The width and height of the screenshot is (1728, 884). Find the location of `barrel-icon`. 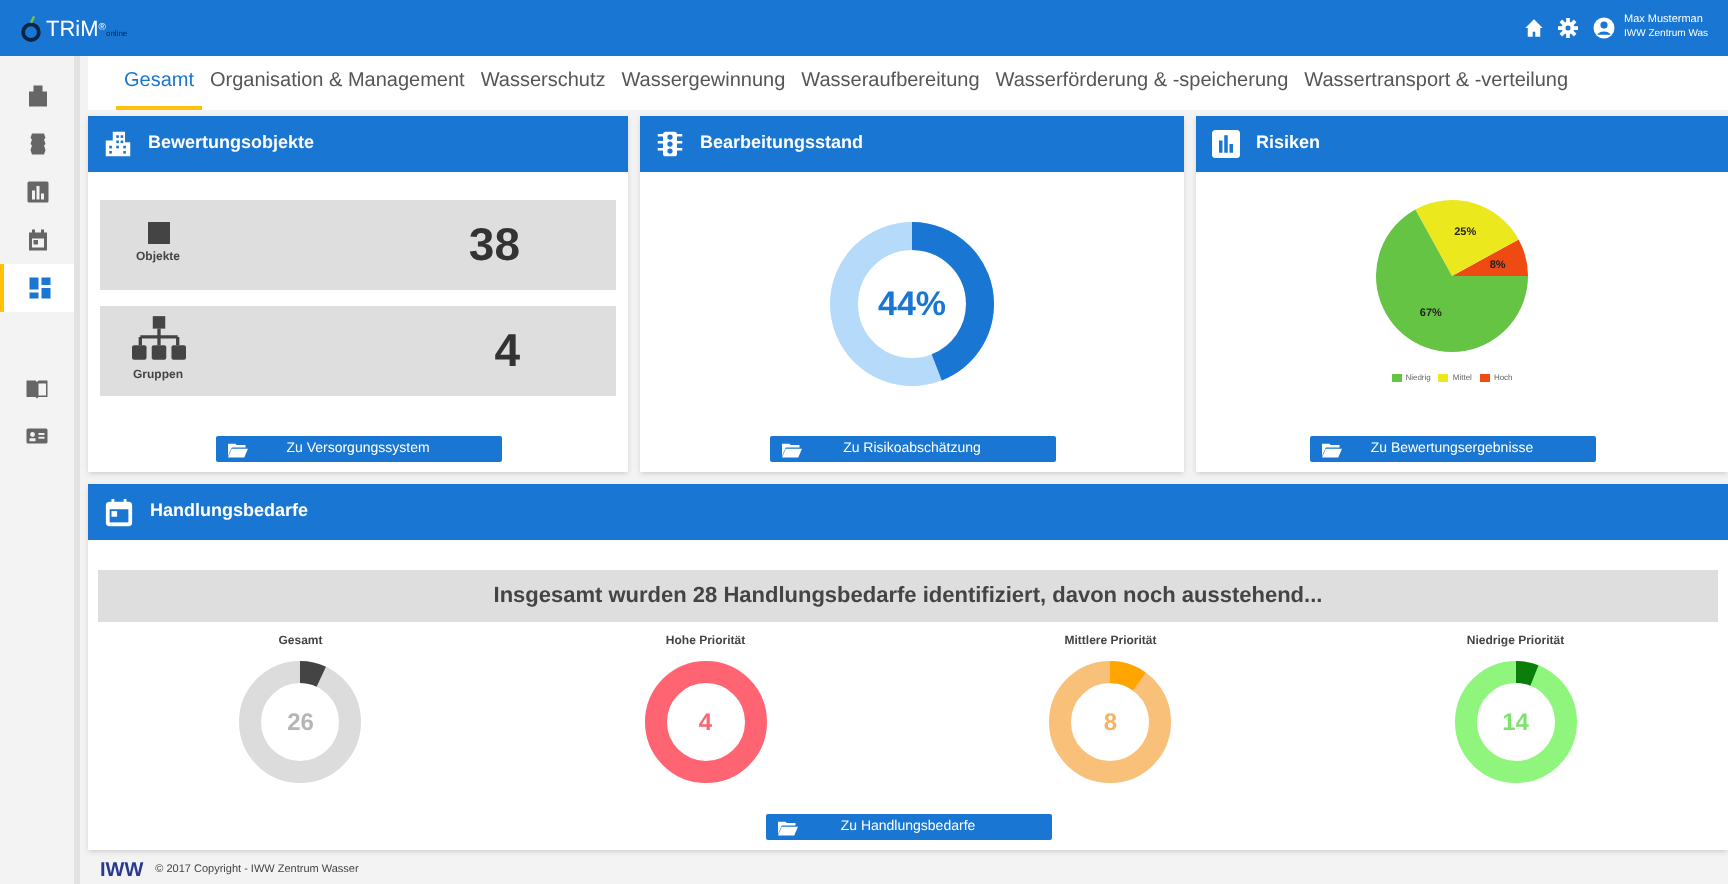

barrel-icon is located at coordinates (37, 144).